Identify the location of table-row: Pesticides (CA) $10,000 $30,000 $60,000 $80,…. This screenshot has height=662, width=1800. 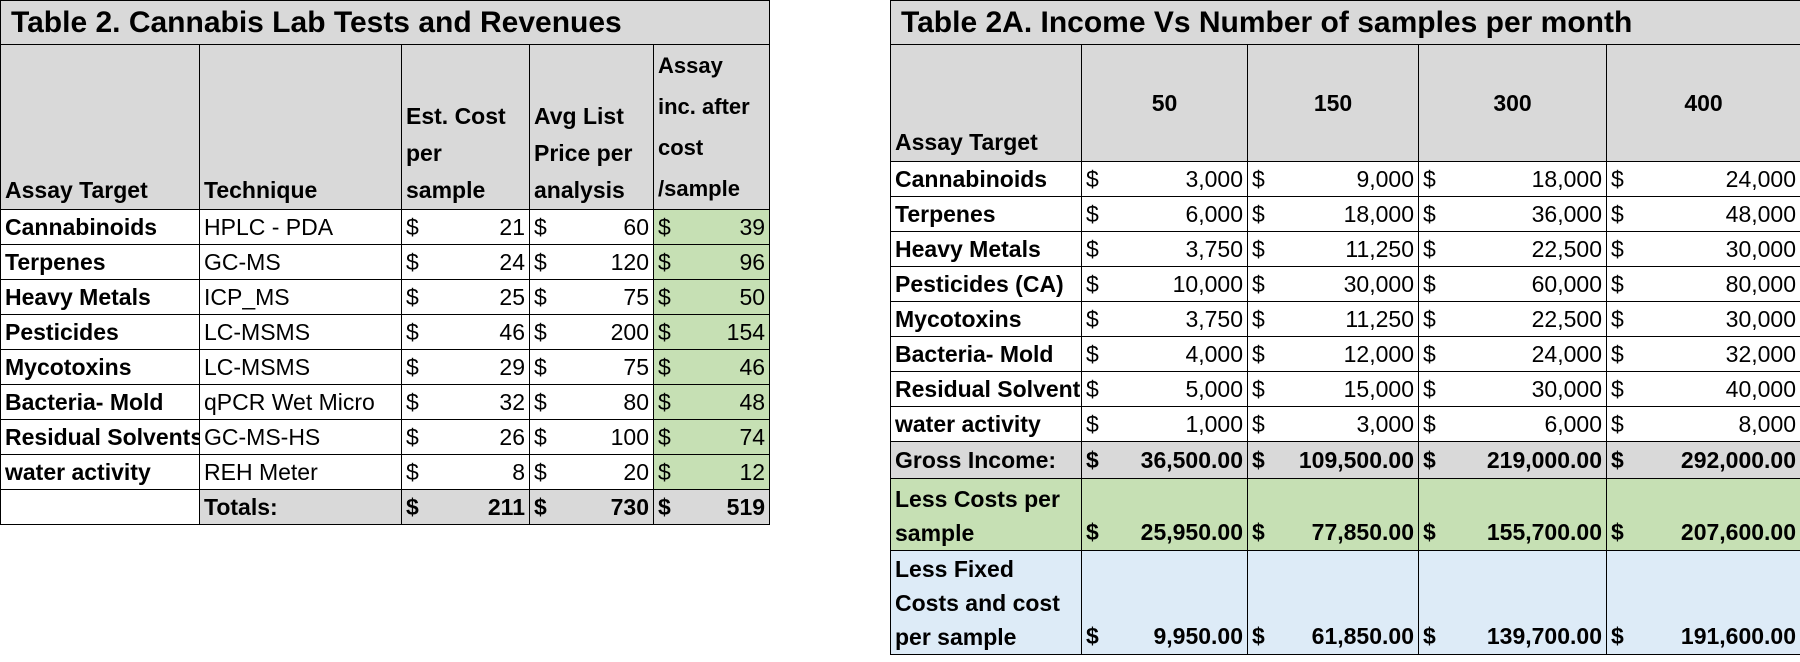
(1345, 284).